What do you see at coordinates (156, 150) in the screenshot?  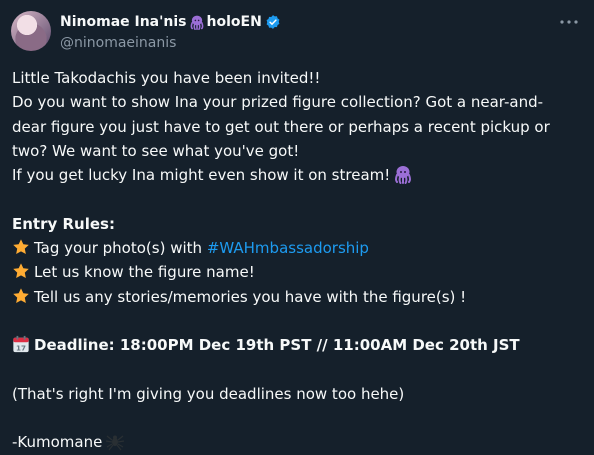 I see `text-line: two? We want to see what you've got!` at bounding box center [156, 150].